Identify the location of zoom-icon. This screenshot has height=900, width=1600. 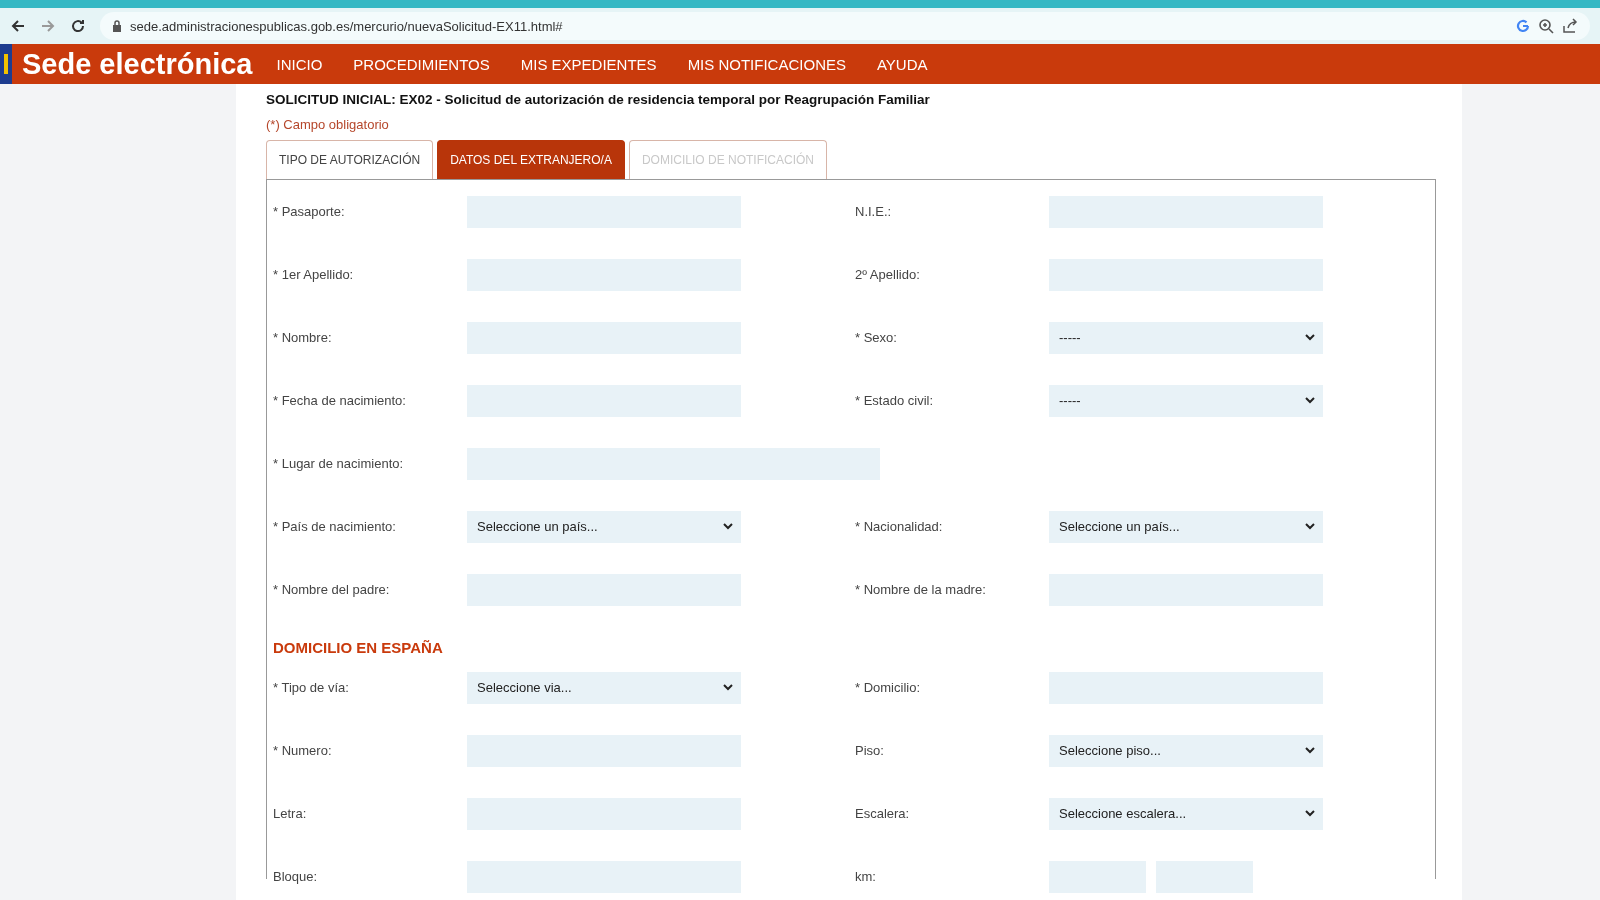
(1546, 26).